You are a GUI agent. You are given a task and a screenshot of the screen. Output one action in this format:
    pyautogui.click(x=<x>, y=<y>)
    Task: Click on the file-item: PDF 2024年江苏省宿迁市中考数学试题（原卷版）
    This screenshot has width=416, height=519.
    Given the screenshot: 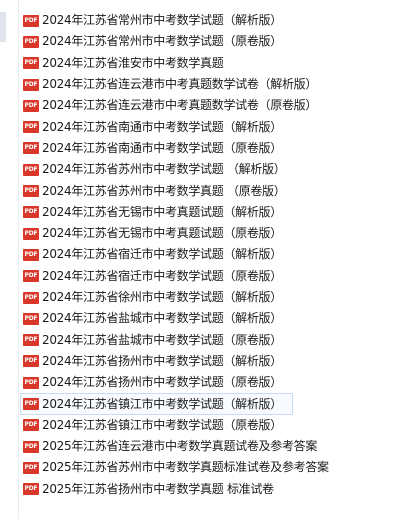 What is the action you would take?
    pyautogui.click(x=218, y=276)
    